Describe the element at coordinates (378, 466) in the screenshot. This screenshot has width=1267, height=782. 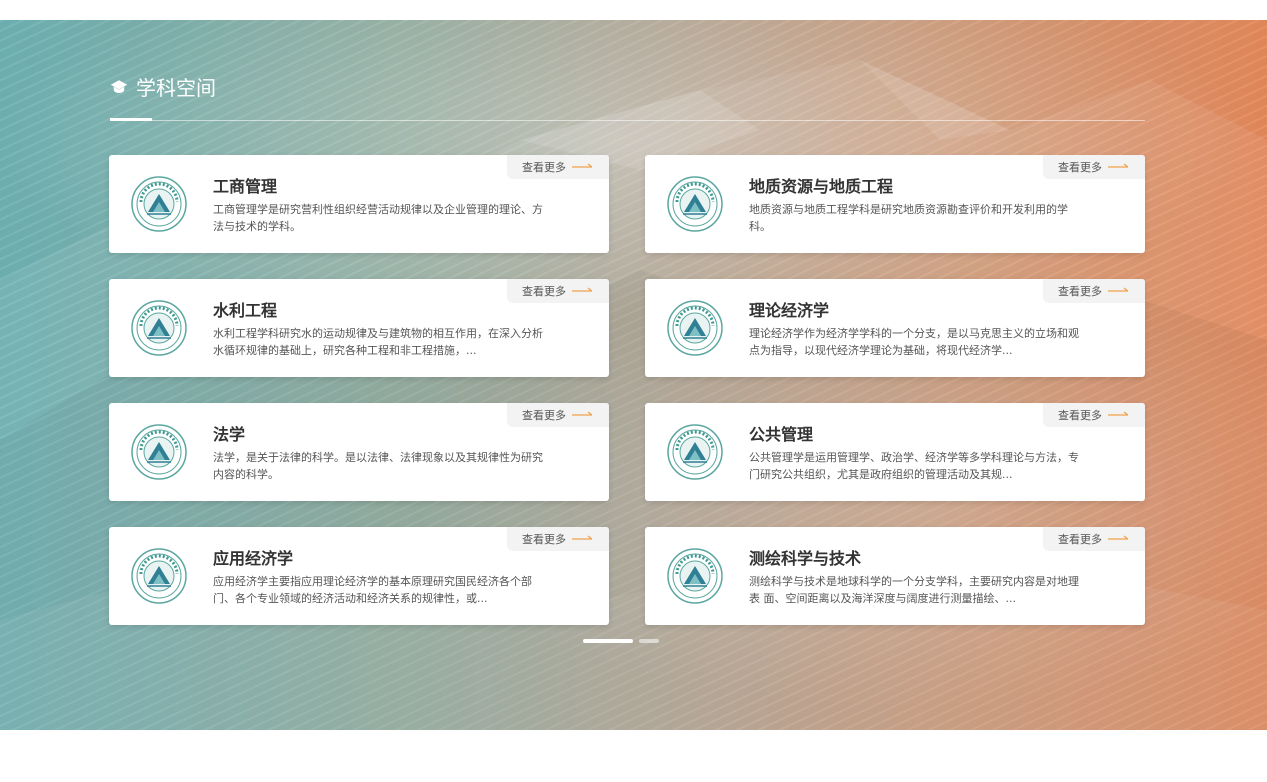
I see `discipline-description: 法学，是关于法律的科学。是以法律、法律现象以及其规律性为研究内容的科学。` at that location.